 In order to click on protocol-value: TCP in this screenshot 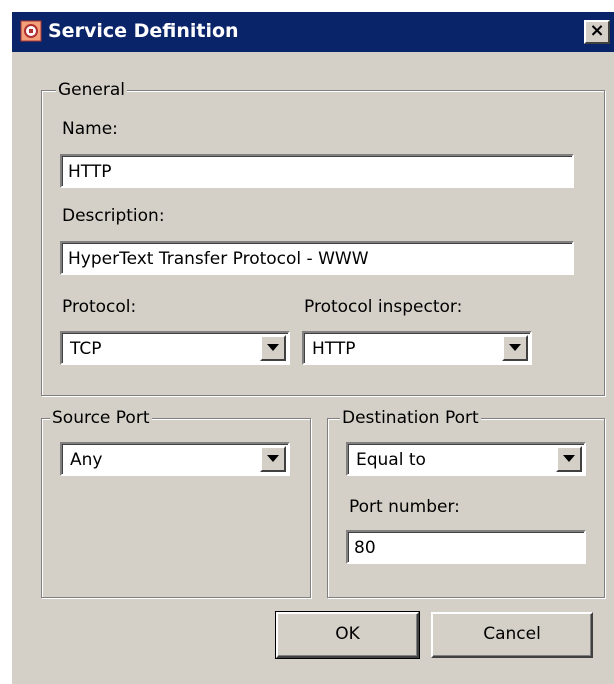, I will do `click(86, 349)`.